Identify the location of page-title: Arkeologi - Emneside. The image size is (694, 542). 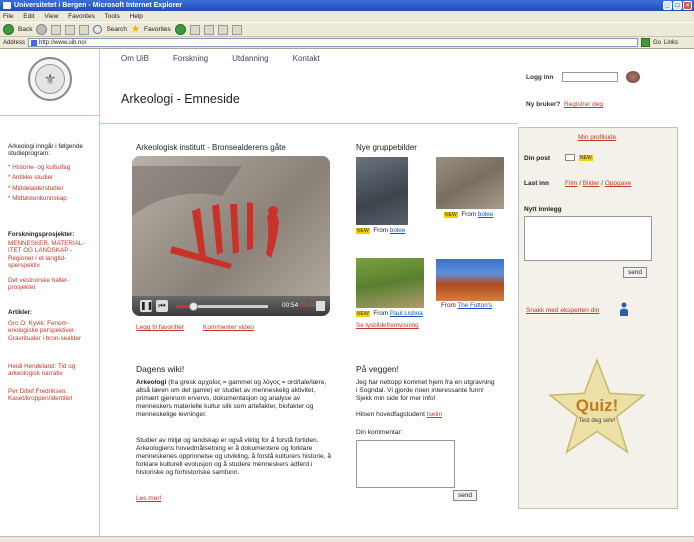
(180, 99).